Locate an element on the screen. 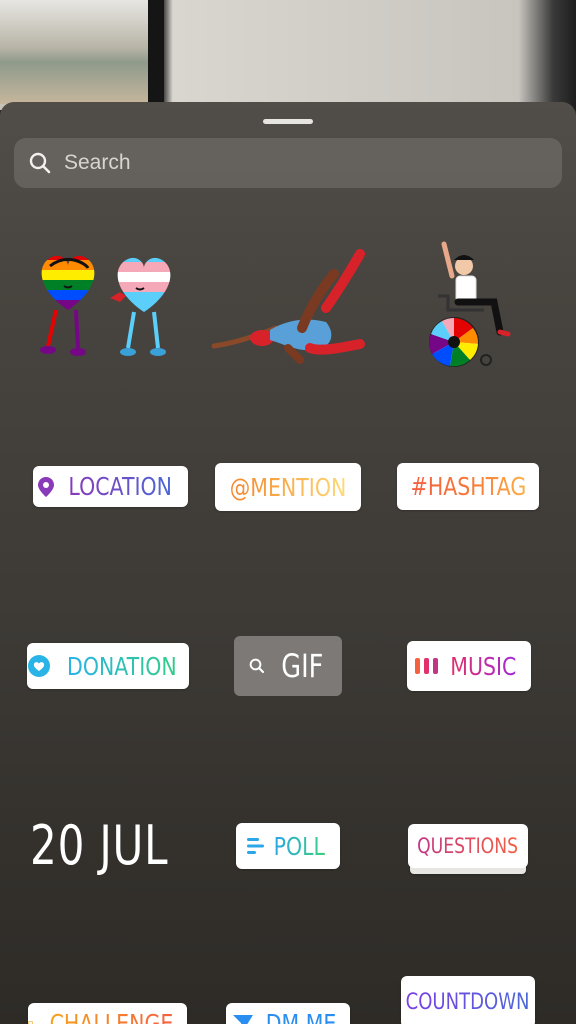 The height and width of the screenshot is (1024, 576). heart-circle-icon is located at coordinates (39, 666).